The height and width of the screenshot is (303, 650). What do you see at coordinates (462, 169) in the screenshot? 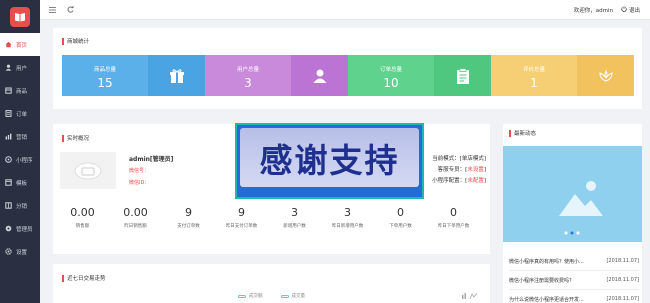
I see `service-agent: 客服专员：[未设置]` at bounding box center [462, 169].